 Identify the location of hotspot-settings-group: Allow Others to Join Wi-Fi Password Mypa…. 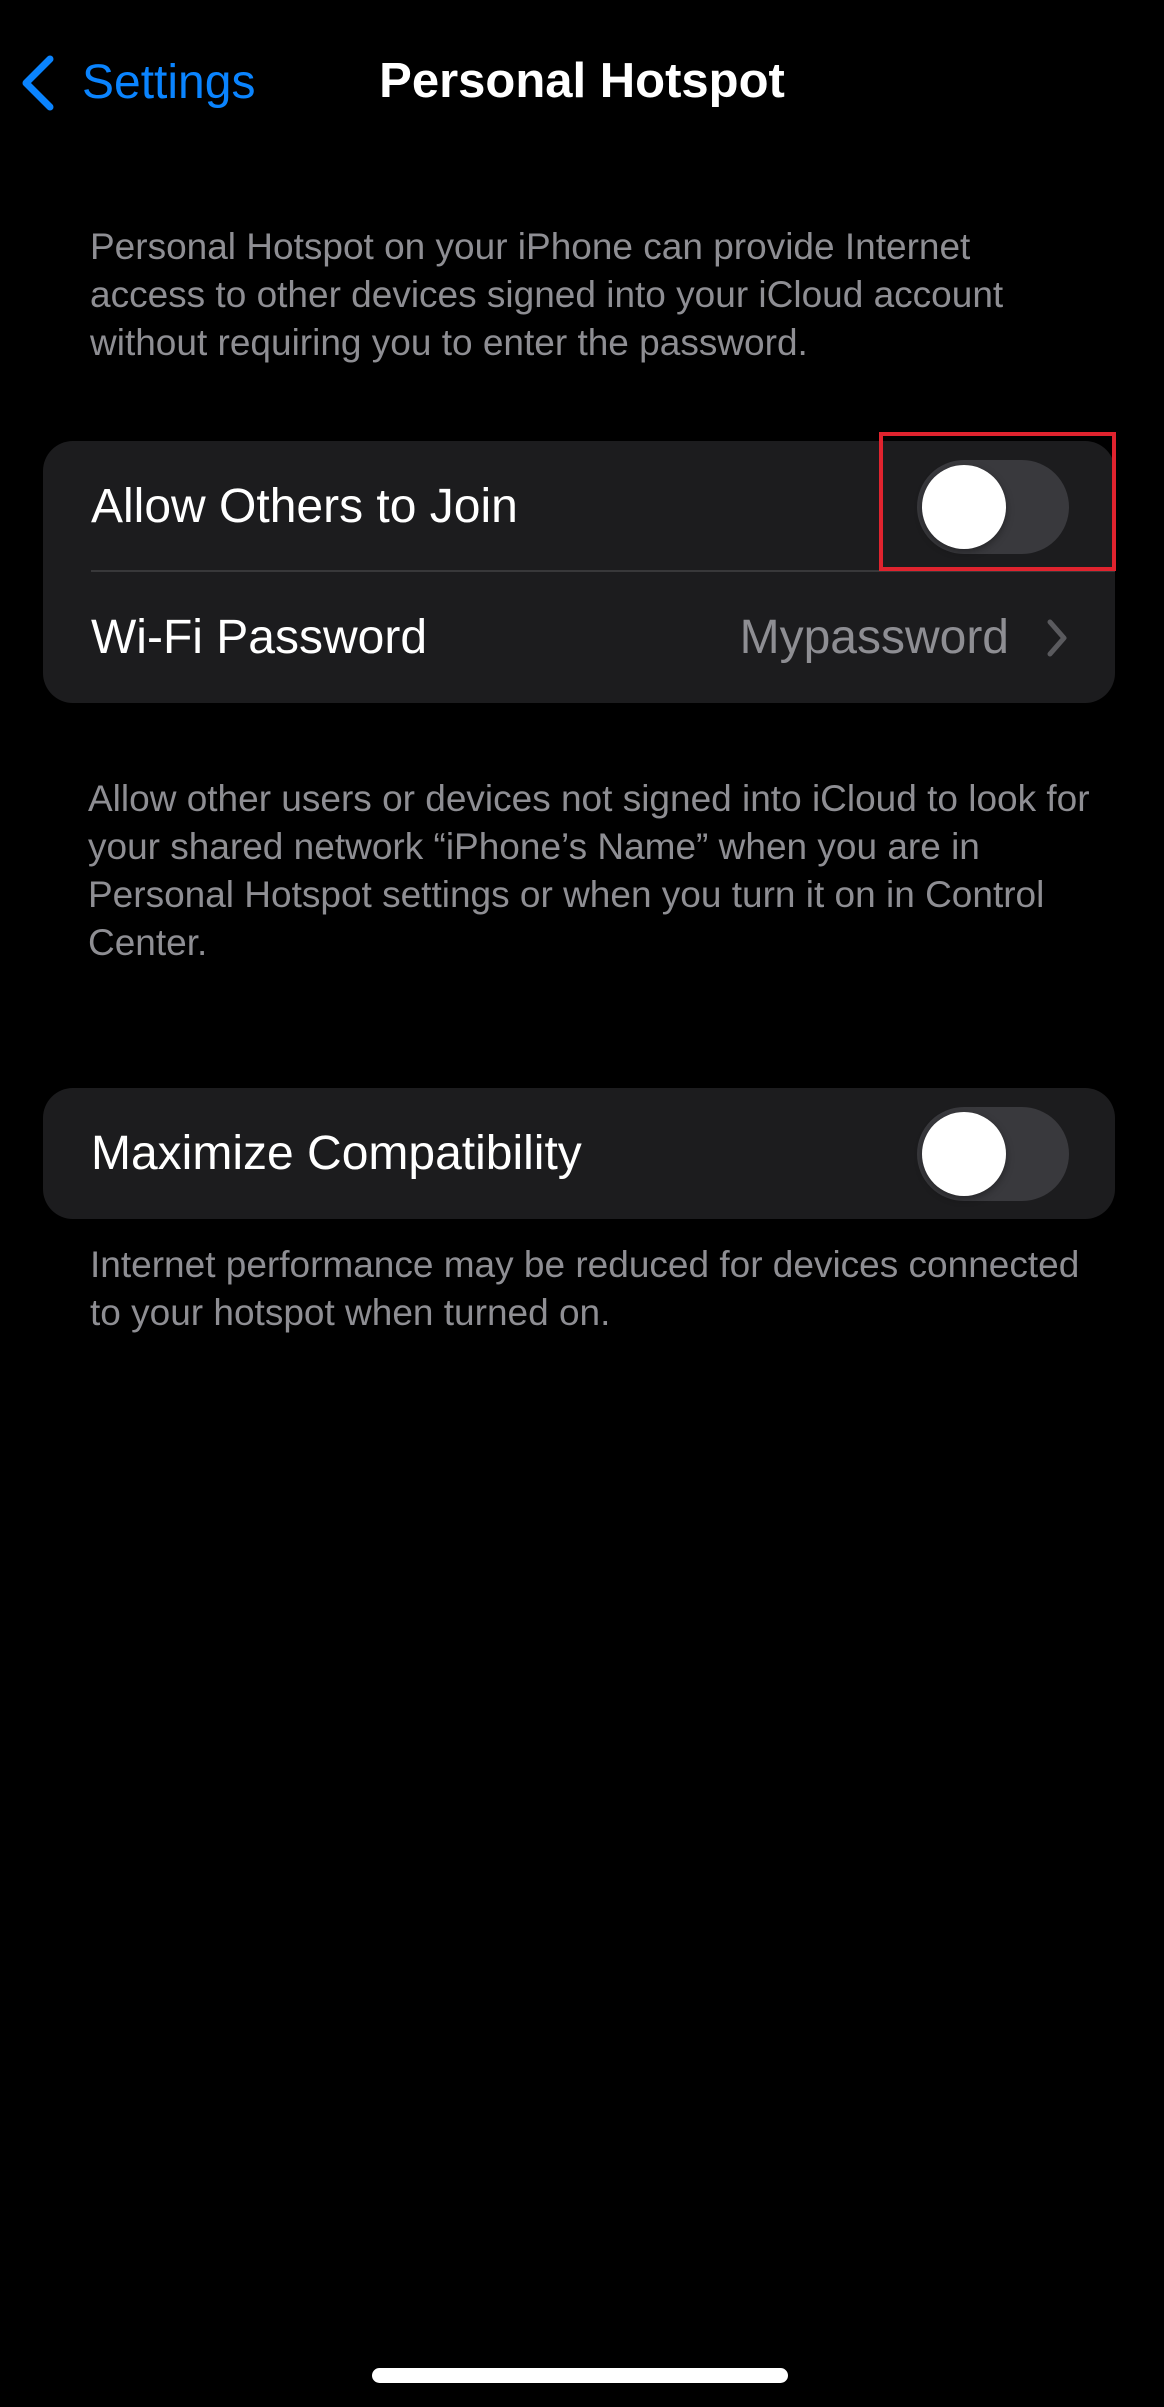
(579, 572).